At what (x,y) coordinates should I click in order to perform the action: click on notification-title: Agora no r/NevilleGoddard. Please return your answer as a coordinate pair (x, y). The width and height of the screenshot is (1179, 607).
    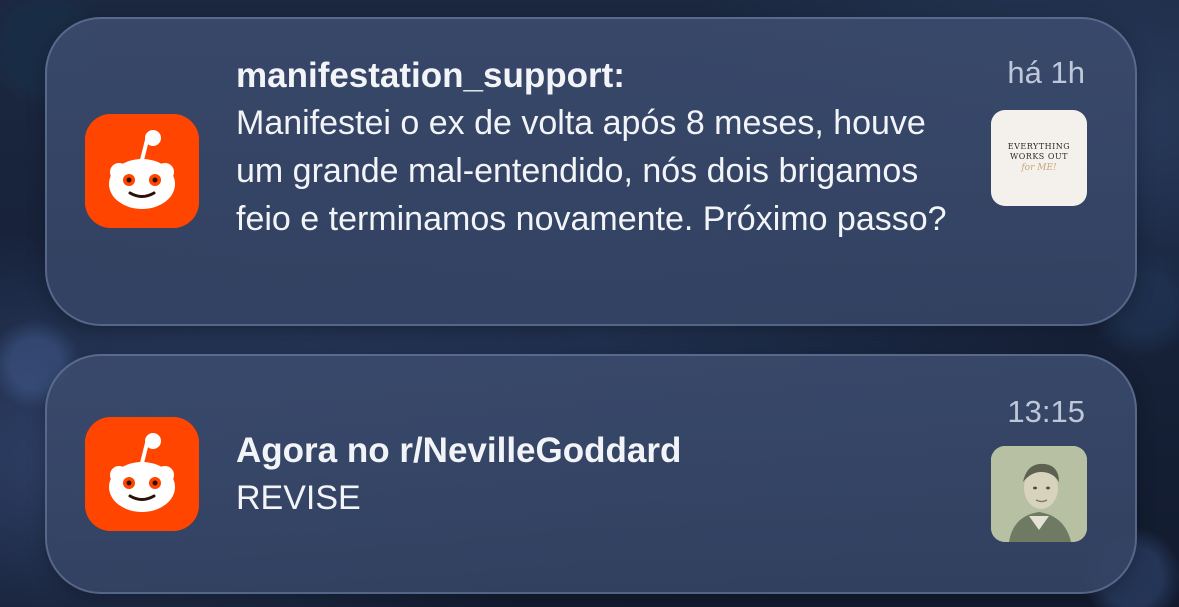
    Looking at the image, I should click on (459, 450).